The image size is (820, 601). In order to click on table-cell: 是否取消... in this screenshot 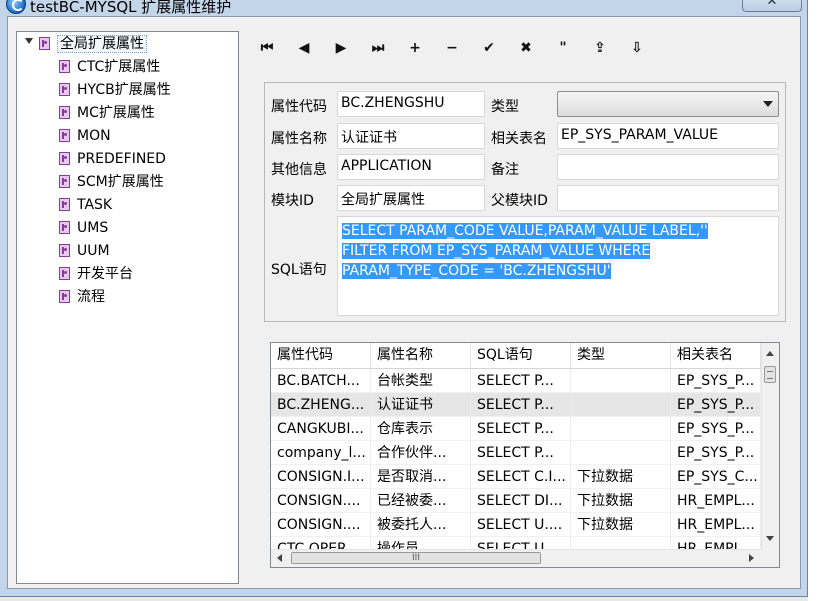, I will do `click(421, 477)`.